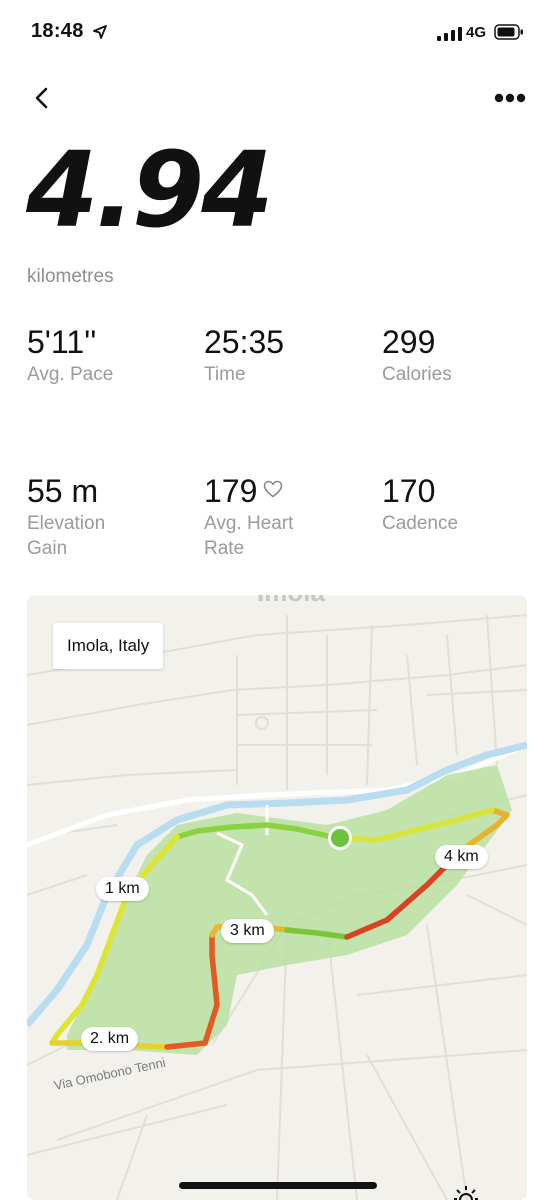  I want to click on stat-label: Elevation Gain, so click(66, 536).